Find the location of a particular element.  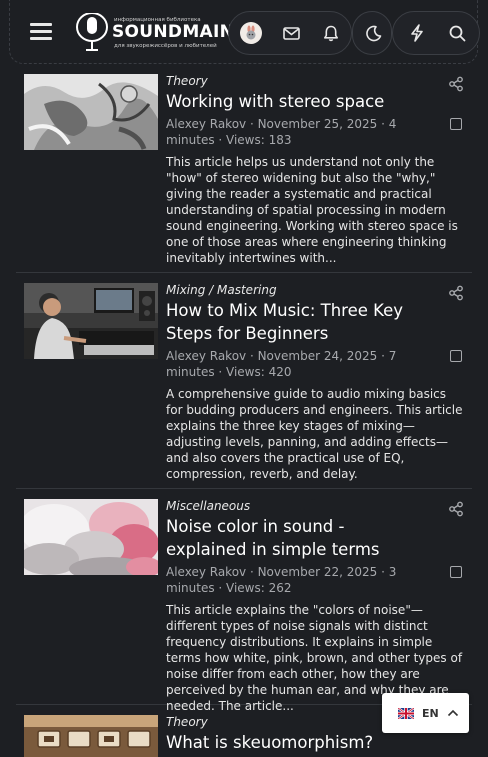

user-avatar-button is located at coordinates (251, 33).